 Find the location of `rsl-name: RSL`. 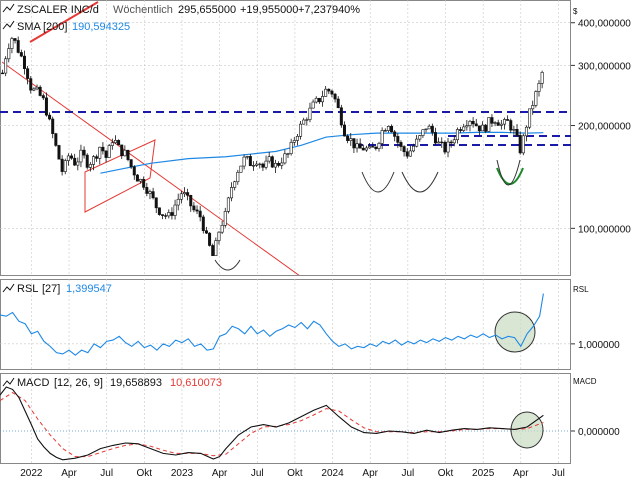

rsl-name: RSL is located at coordinates (27, 289).